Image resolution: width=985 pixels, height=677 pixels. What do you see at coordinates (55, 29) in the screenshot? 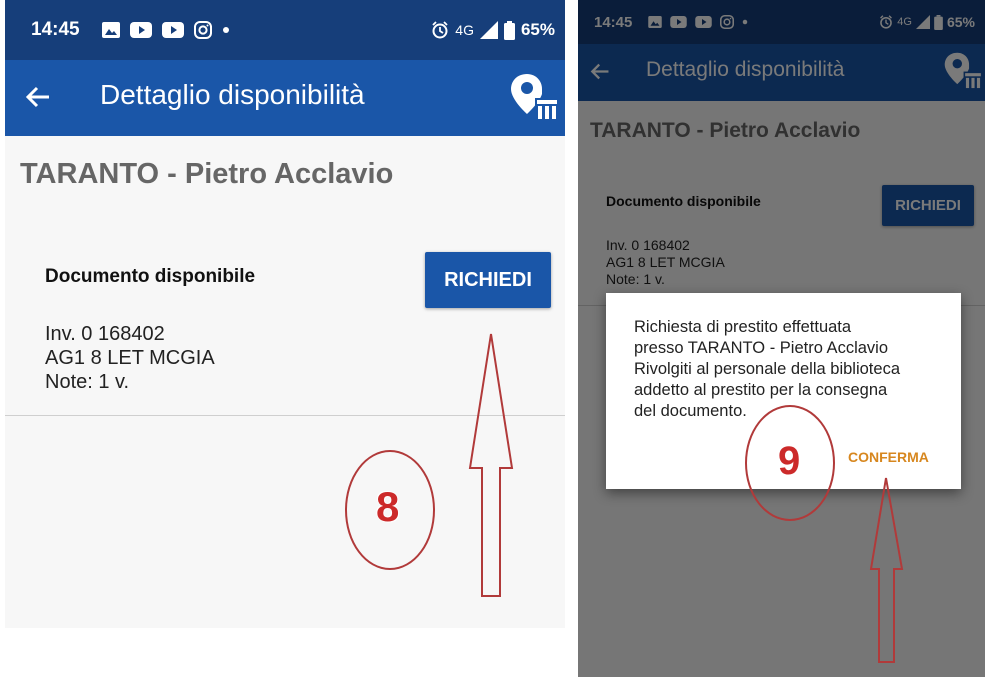
I see `status-time: 14:45` at bounding box center [55, 29].